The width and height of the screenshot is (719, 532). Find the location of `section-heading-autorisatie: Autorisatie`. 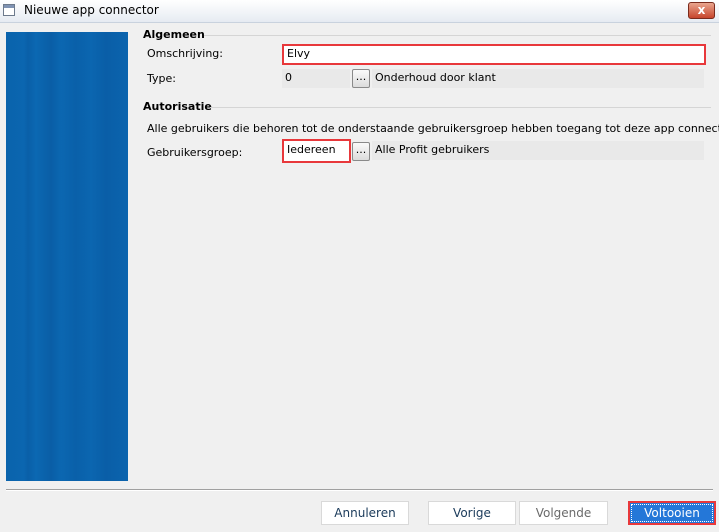

section-heading-autorisatie: Autorisatie is located at coordinates (177, 106).